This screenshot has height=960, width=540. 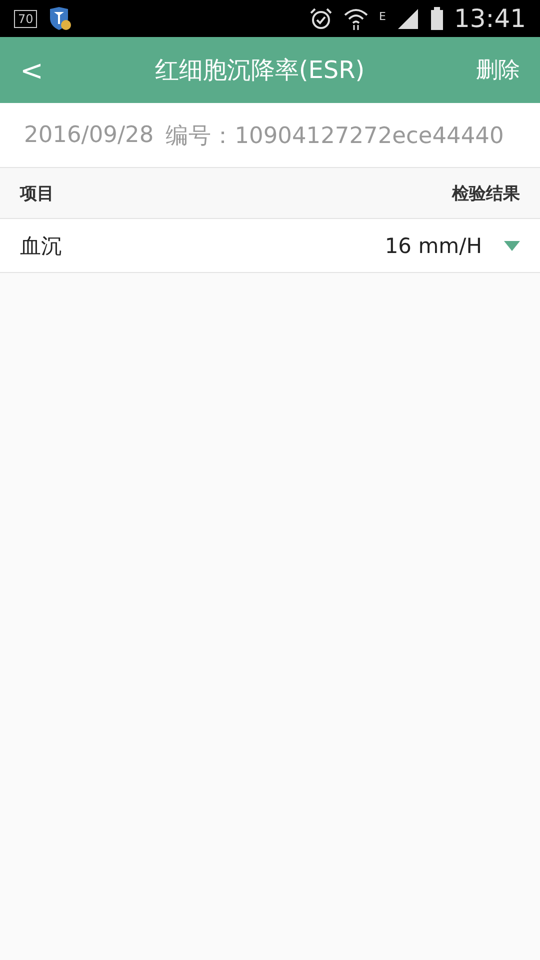 What do you see at coordinates (89, 135) in the screenshot?
I see `date-text: 2016/09/28` at bounding box center [89, 135].